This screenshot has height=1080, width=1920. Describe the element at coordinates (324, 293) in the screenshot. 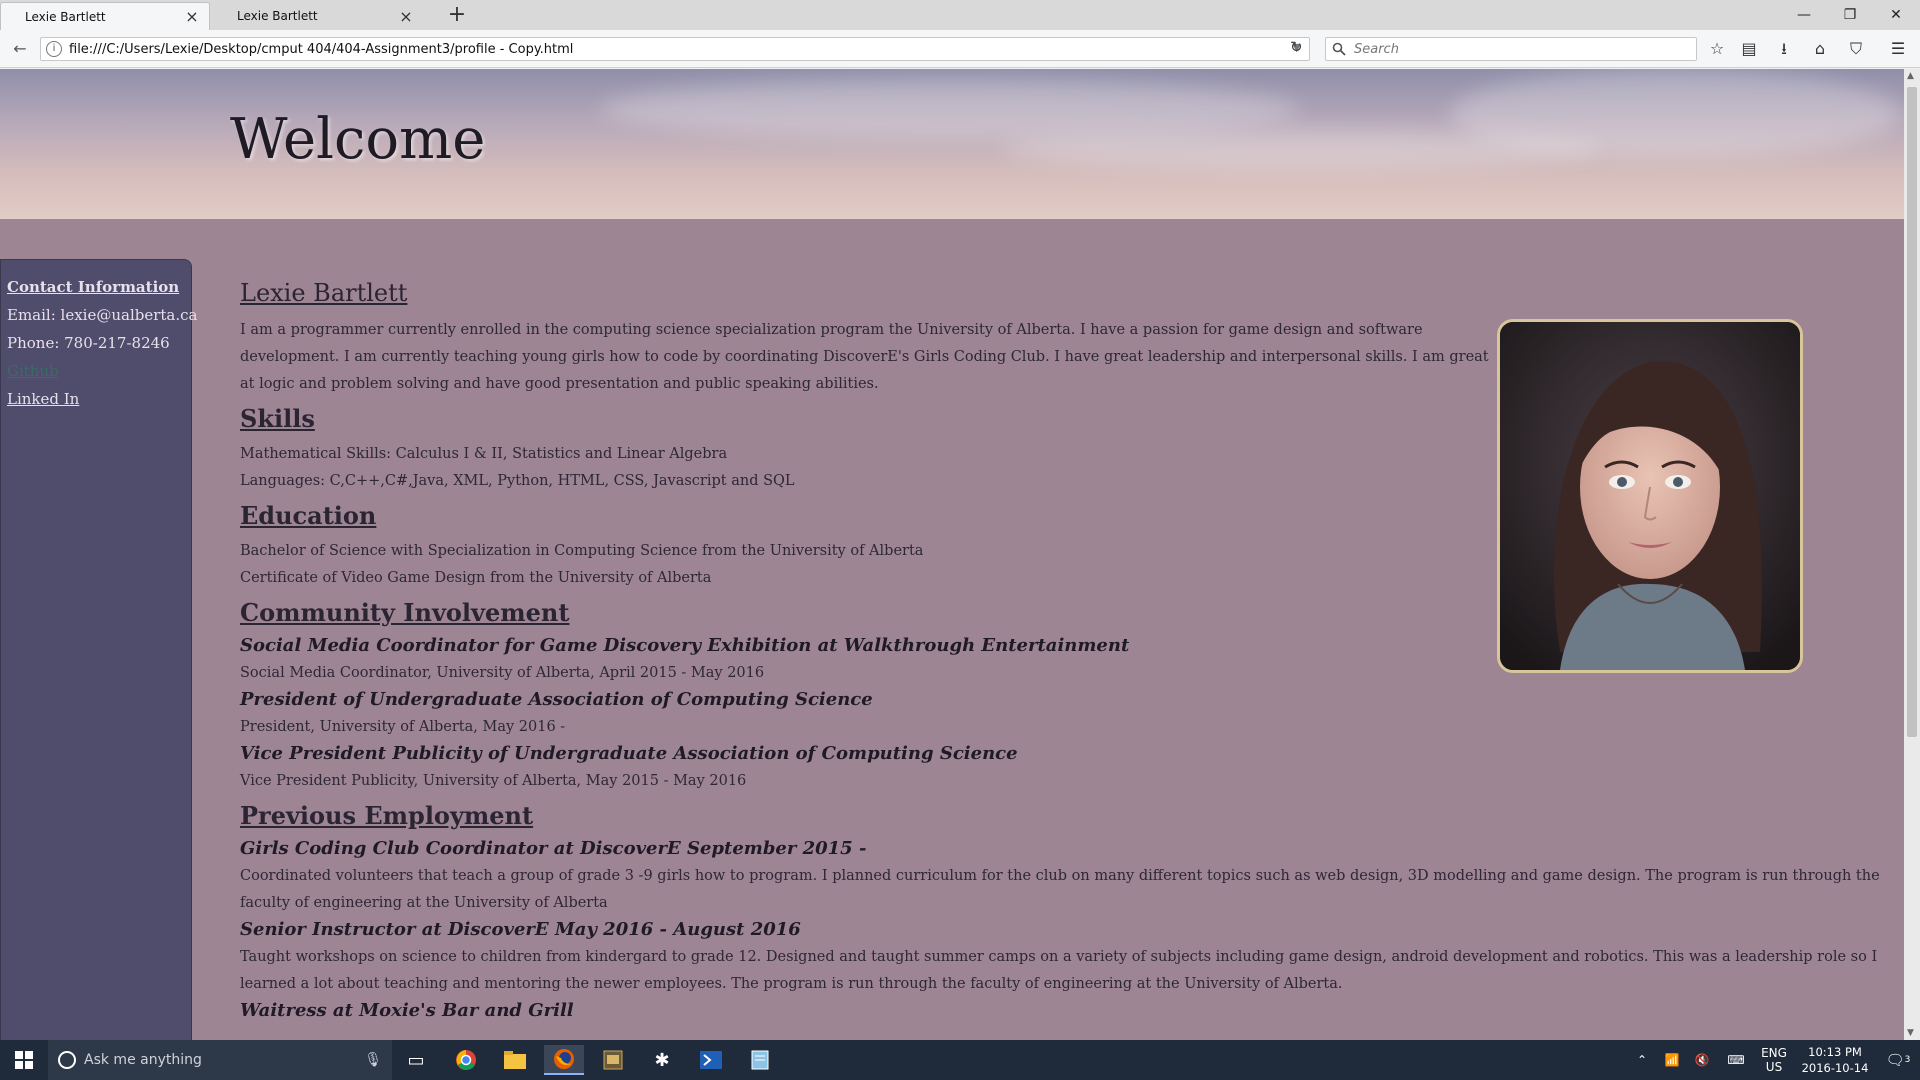

I see `profile-name: Lexie Bartlett` at that location.